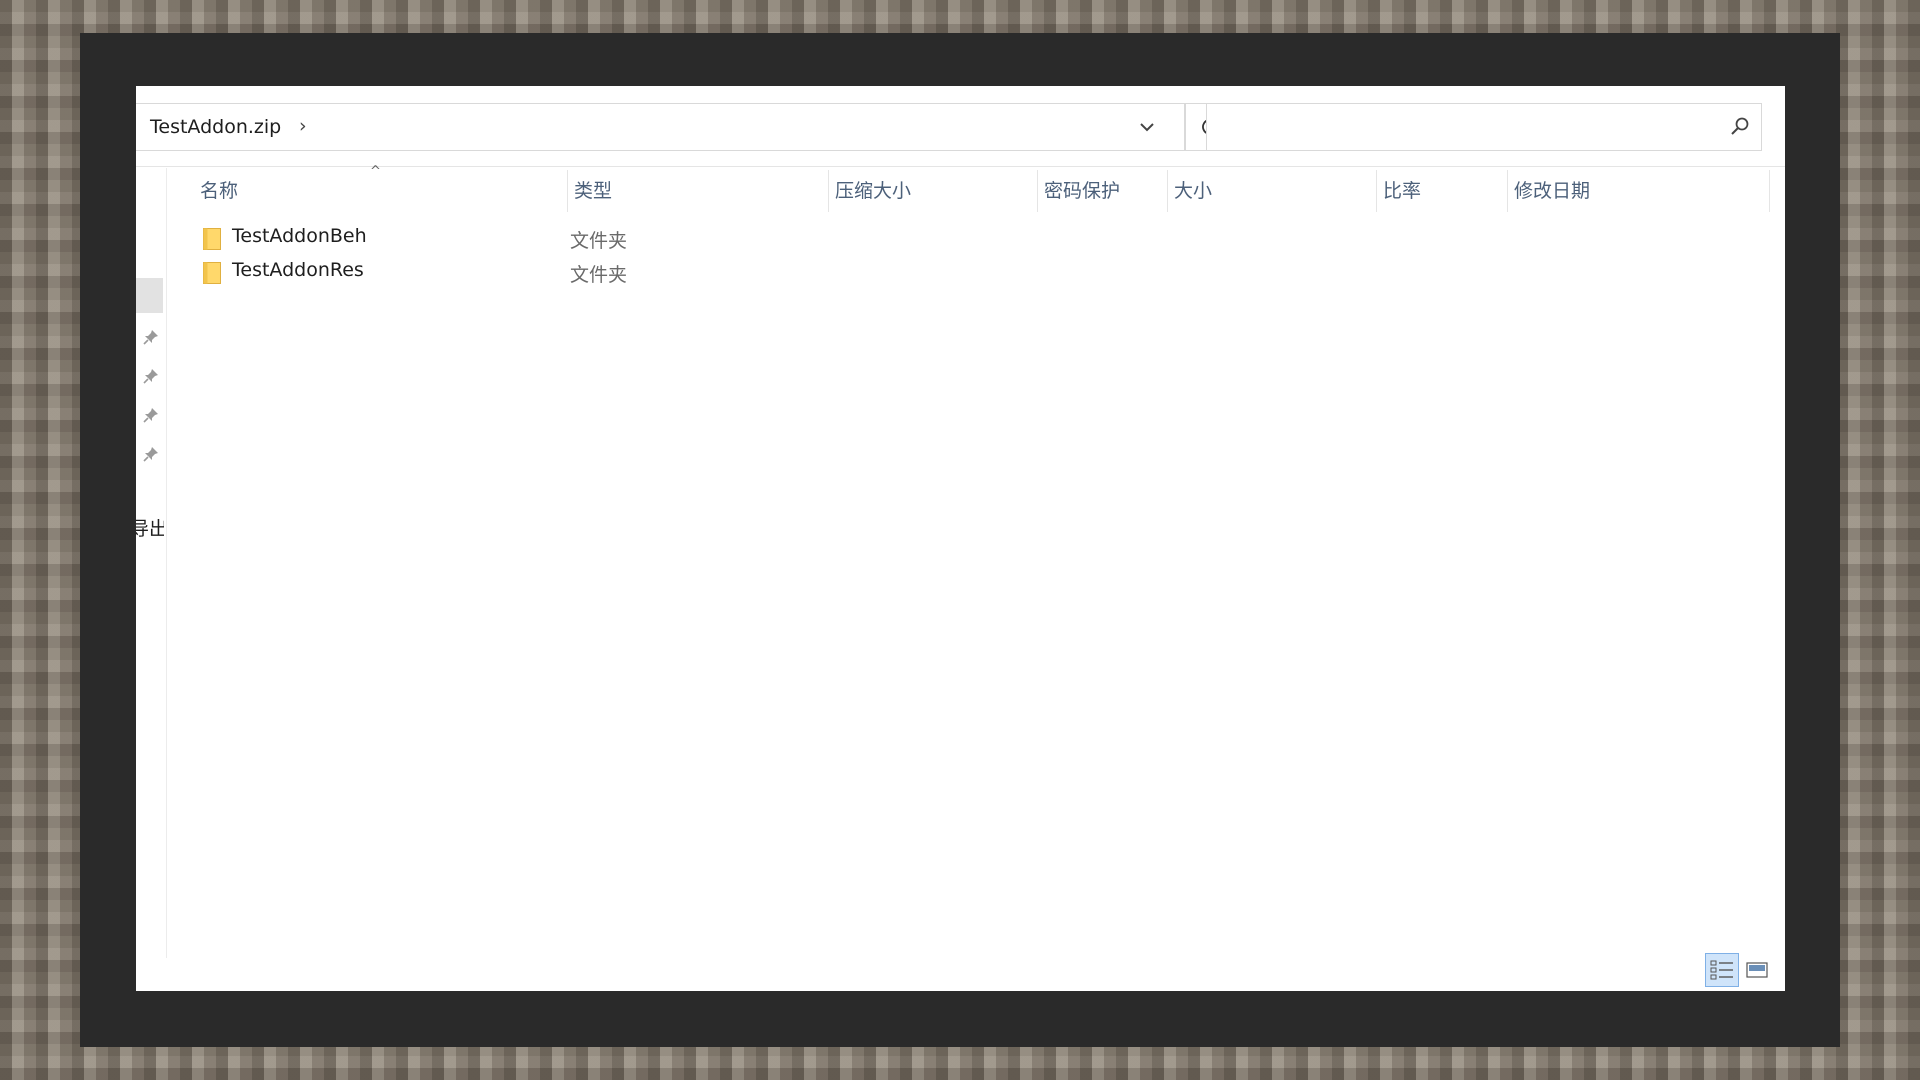 The image size is (1920, 1080). Describe the element at coordinates (215, 127) in the screenshot. I see `breadcrumb-zip: TestAddon.zip` at that location.